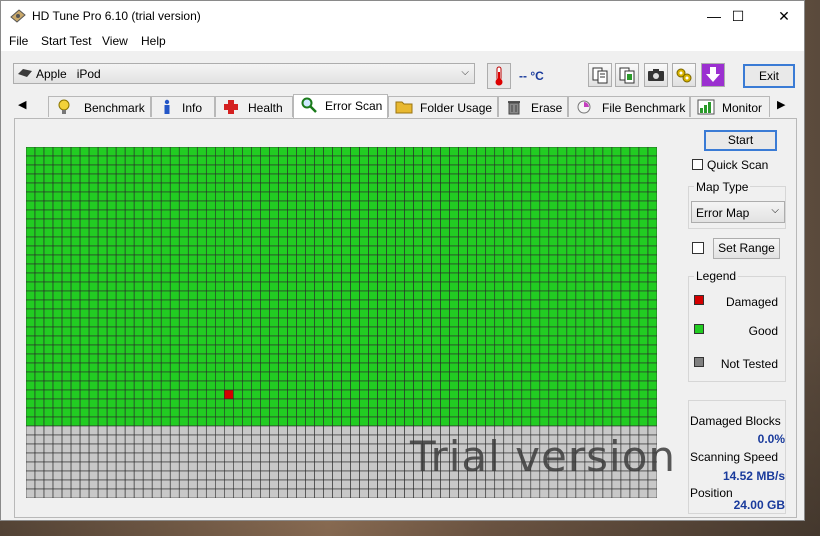  What do you see at coordinates (600, 75) in the screenshot?
I see `copy-info-button` at bounding box center [600, 75].